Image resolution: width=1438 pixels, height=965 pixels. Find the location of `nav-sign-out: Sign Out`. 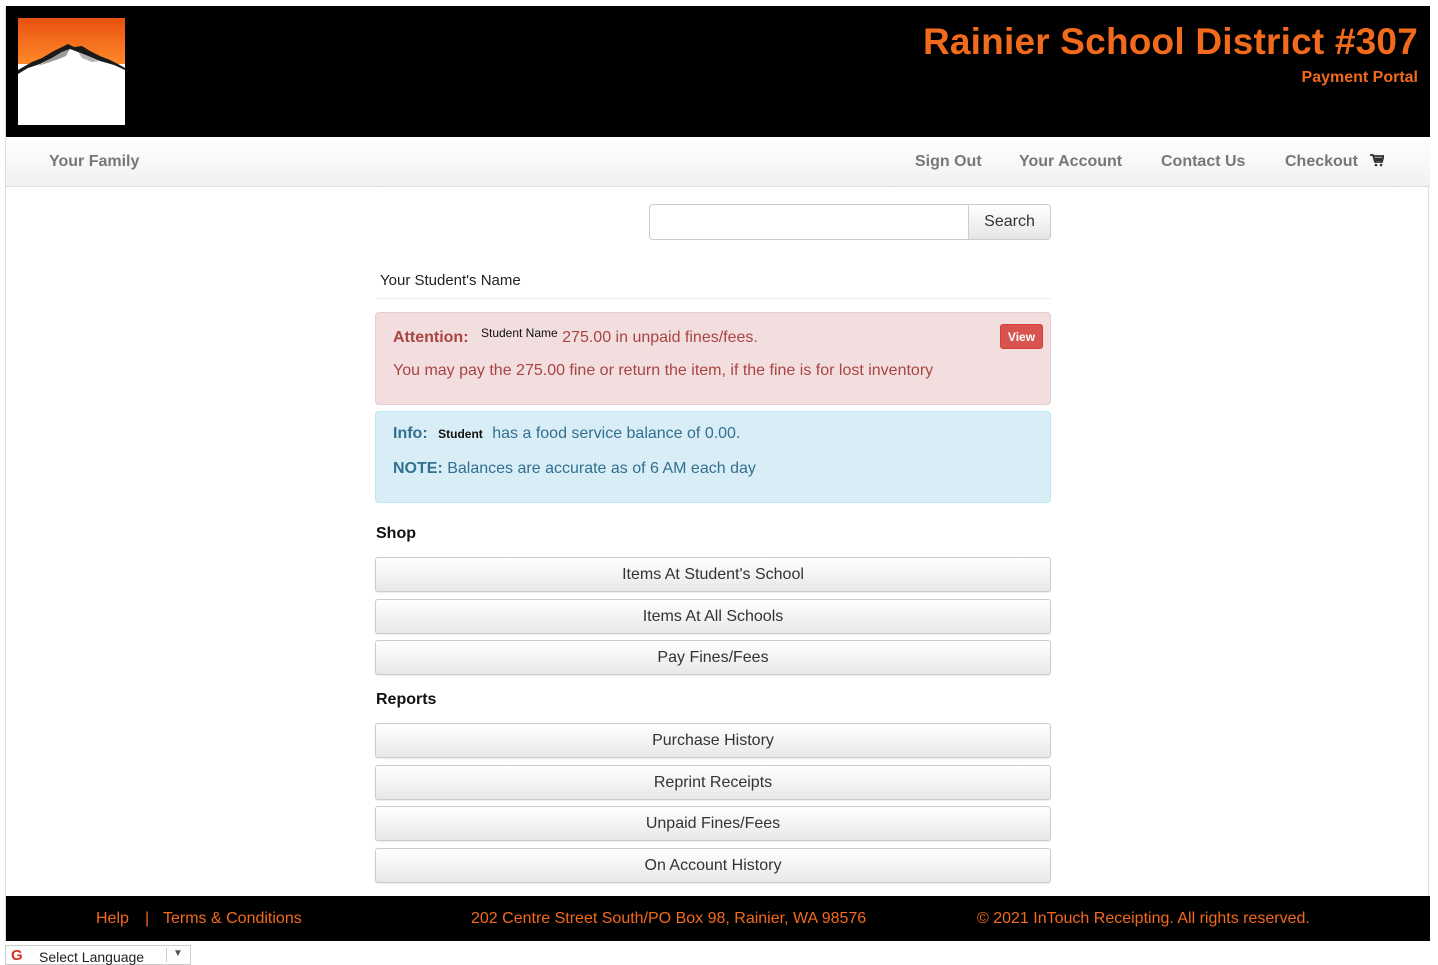

nav-sign-out: Sign Out is located at coordinates (948, 162).